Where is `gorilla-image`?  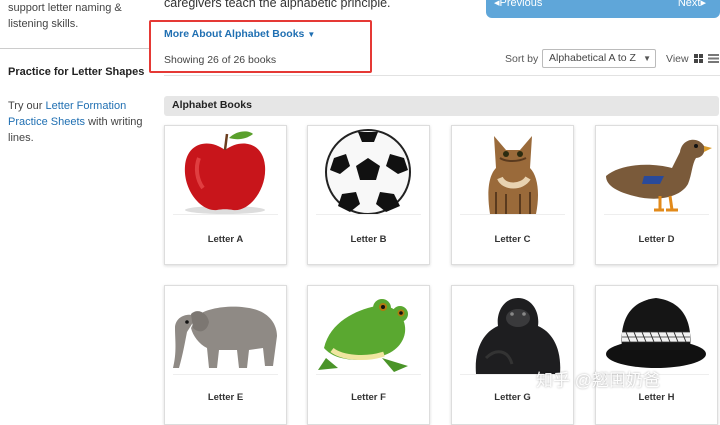
gorilla-image is located at coordinates (518, 336).